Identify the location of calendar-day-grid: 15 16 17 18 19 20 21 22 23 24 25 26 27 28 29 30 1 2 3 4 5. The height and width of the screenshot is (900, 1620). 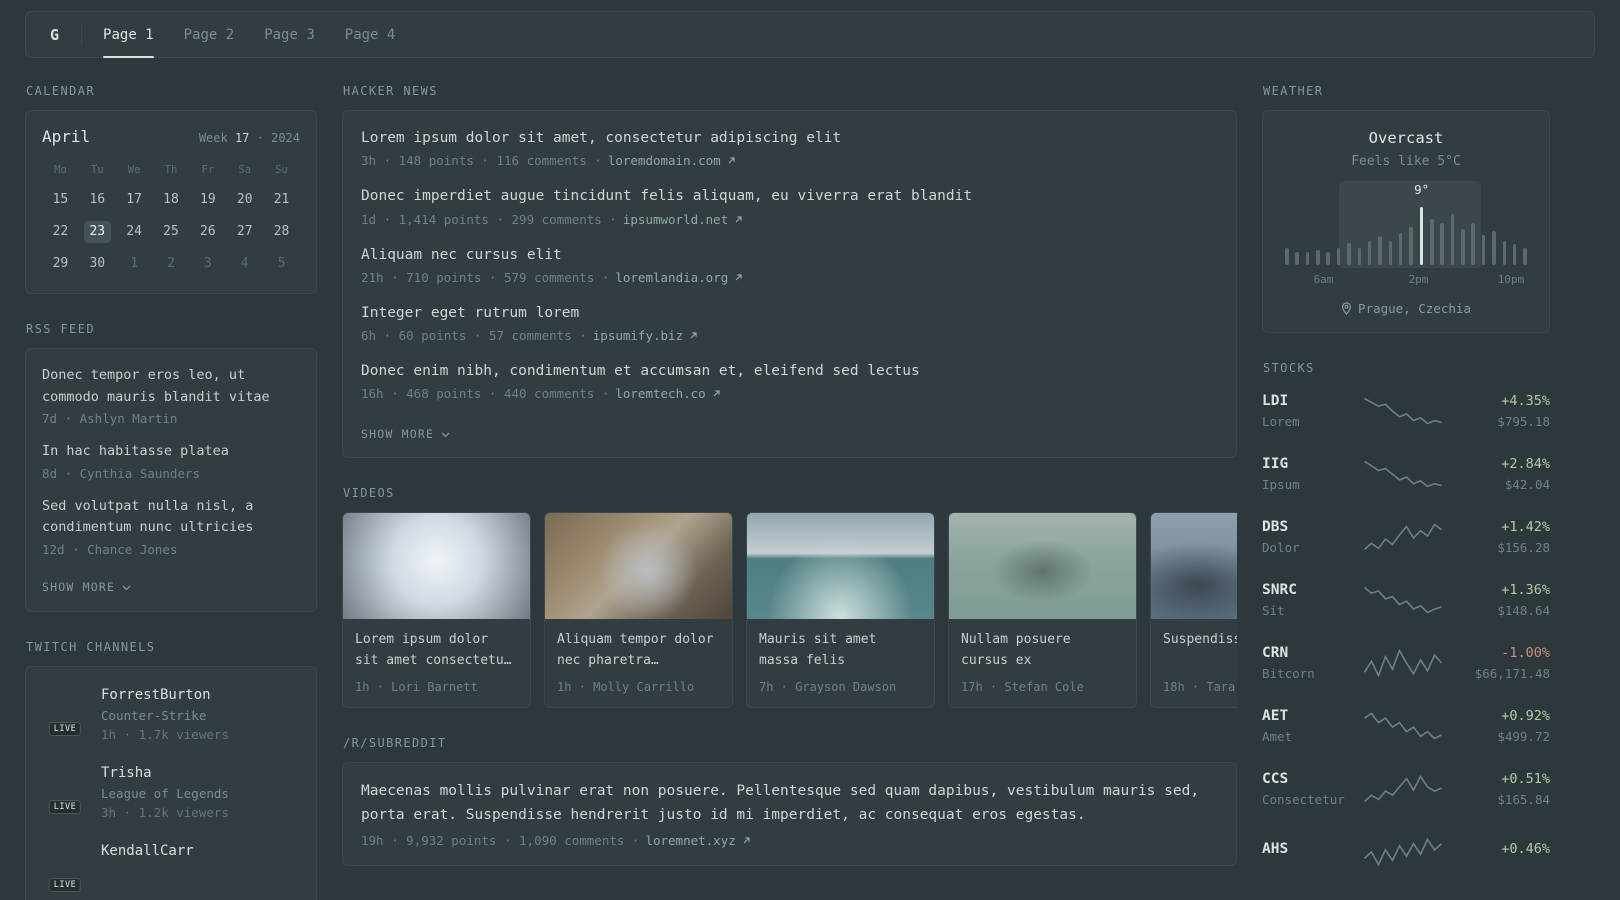
(171, 232).